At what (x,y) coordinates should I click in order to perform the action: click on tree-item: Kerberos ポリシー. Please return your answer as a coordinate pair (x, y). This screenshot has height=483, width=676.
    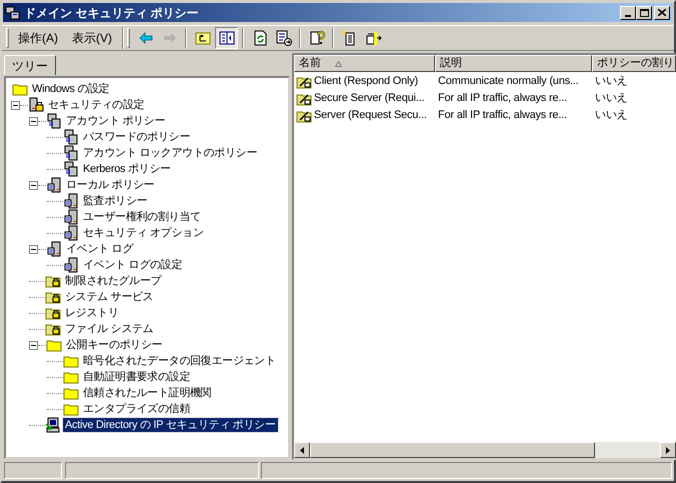
    Looking at the image, I should click on (127, 169).